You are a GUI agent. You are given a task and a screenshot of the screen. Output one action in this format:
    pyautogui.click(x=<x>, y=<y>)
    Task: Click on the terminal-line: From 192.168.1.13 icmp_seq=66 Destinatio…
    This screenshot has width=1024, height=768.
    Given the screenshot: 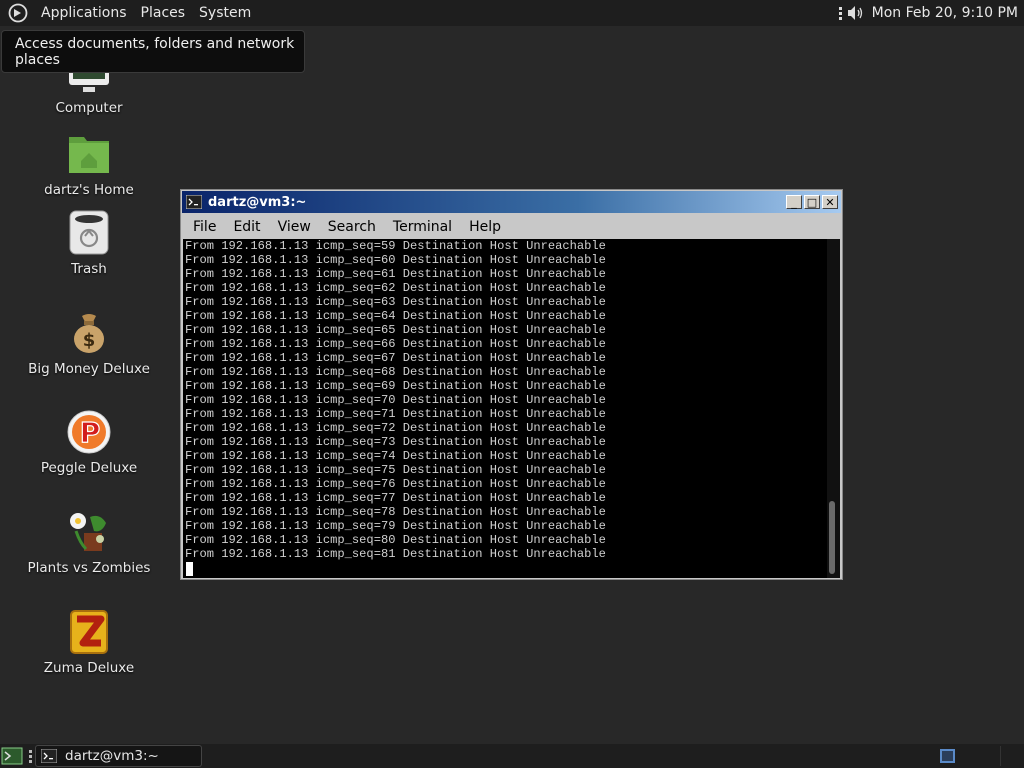 What is the action you would take?
    pyautogui.click(x=395, y=344)
    